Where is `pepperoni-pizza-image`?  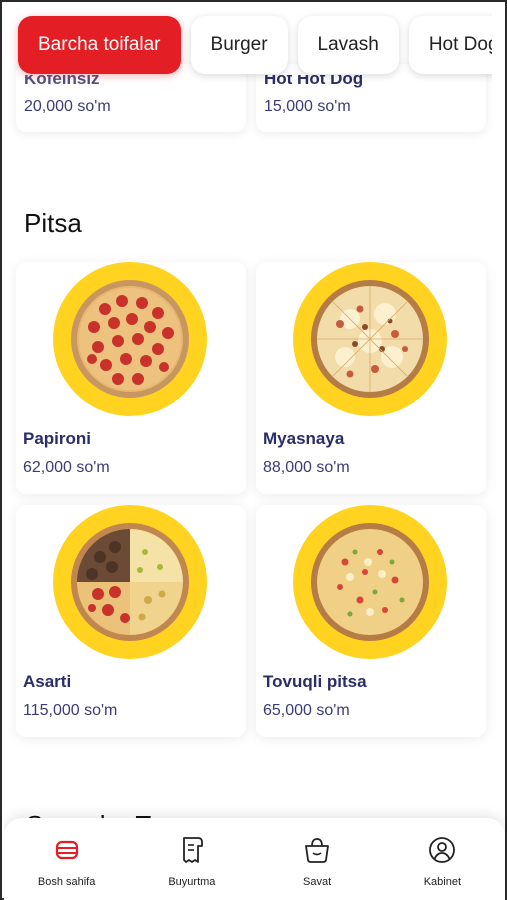
pepperoni-pizza-image is located at coordinates (130, 339).